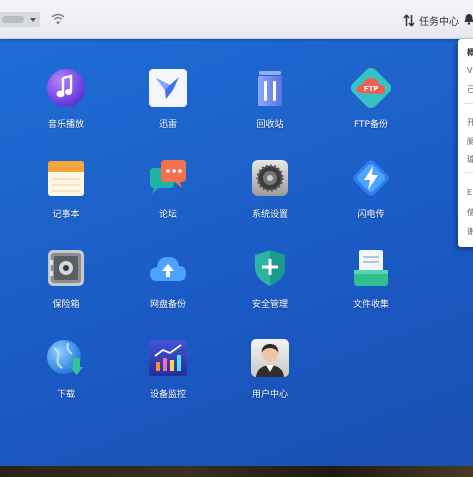 The height and width of the screenshot is (477, 473). I want to click on music-note-icon, so click(66, 88).